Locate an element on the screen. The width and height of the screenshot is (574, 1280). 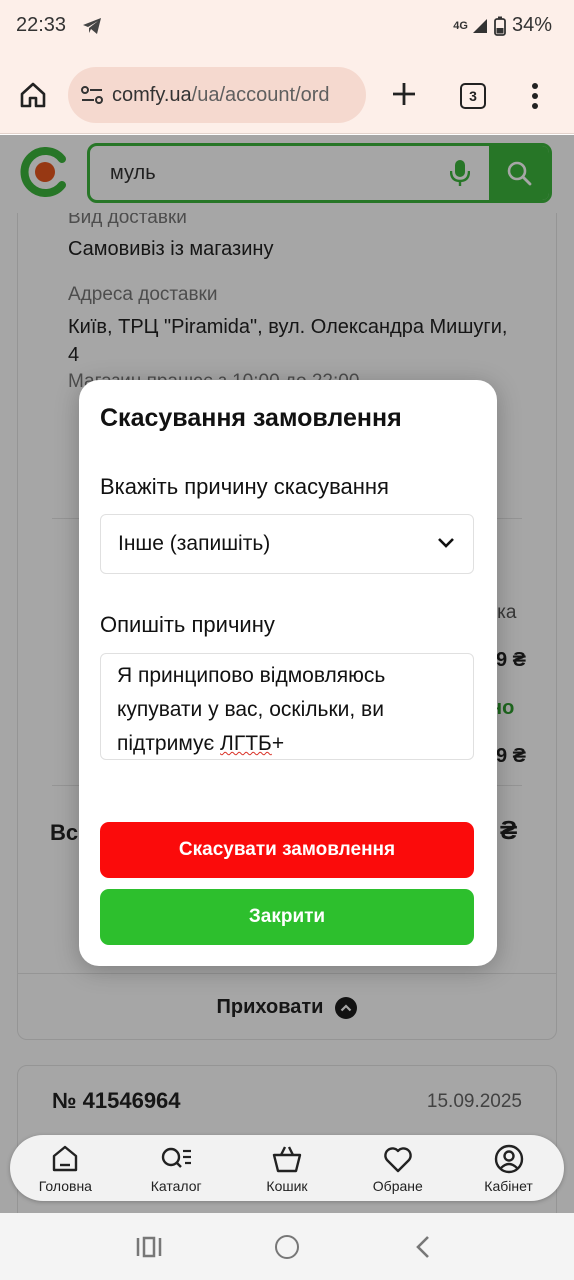
telegram-icon is located at coordinates (92, 26).